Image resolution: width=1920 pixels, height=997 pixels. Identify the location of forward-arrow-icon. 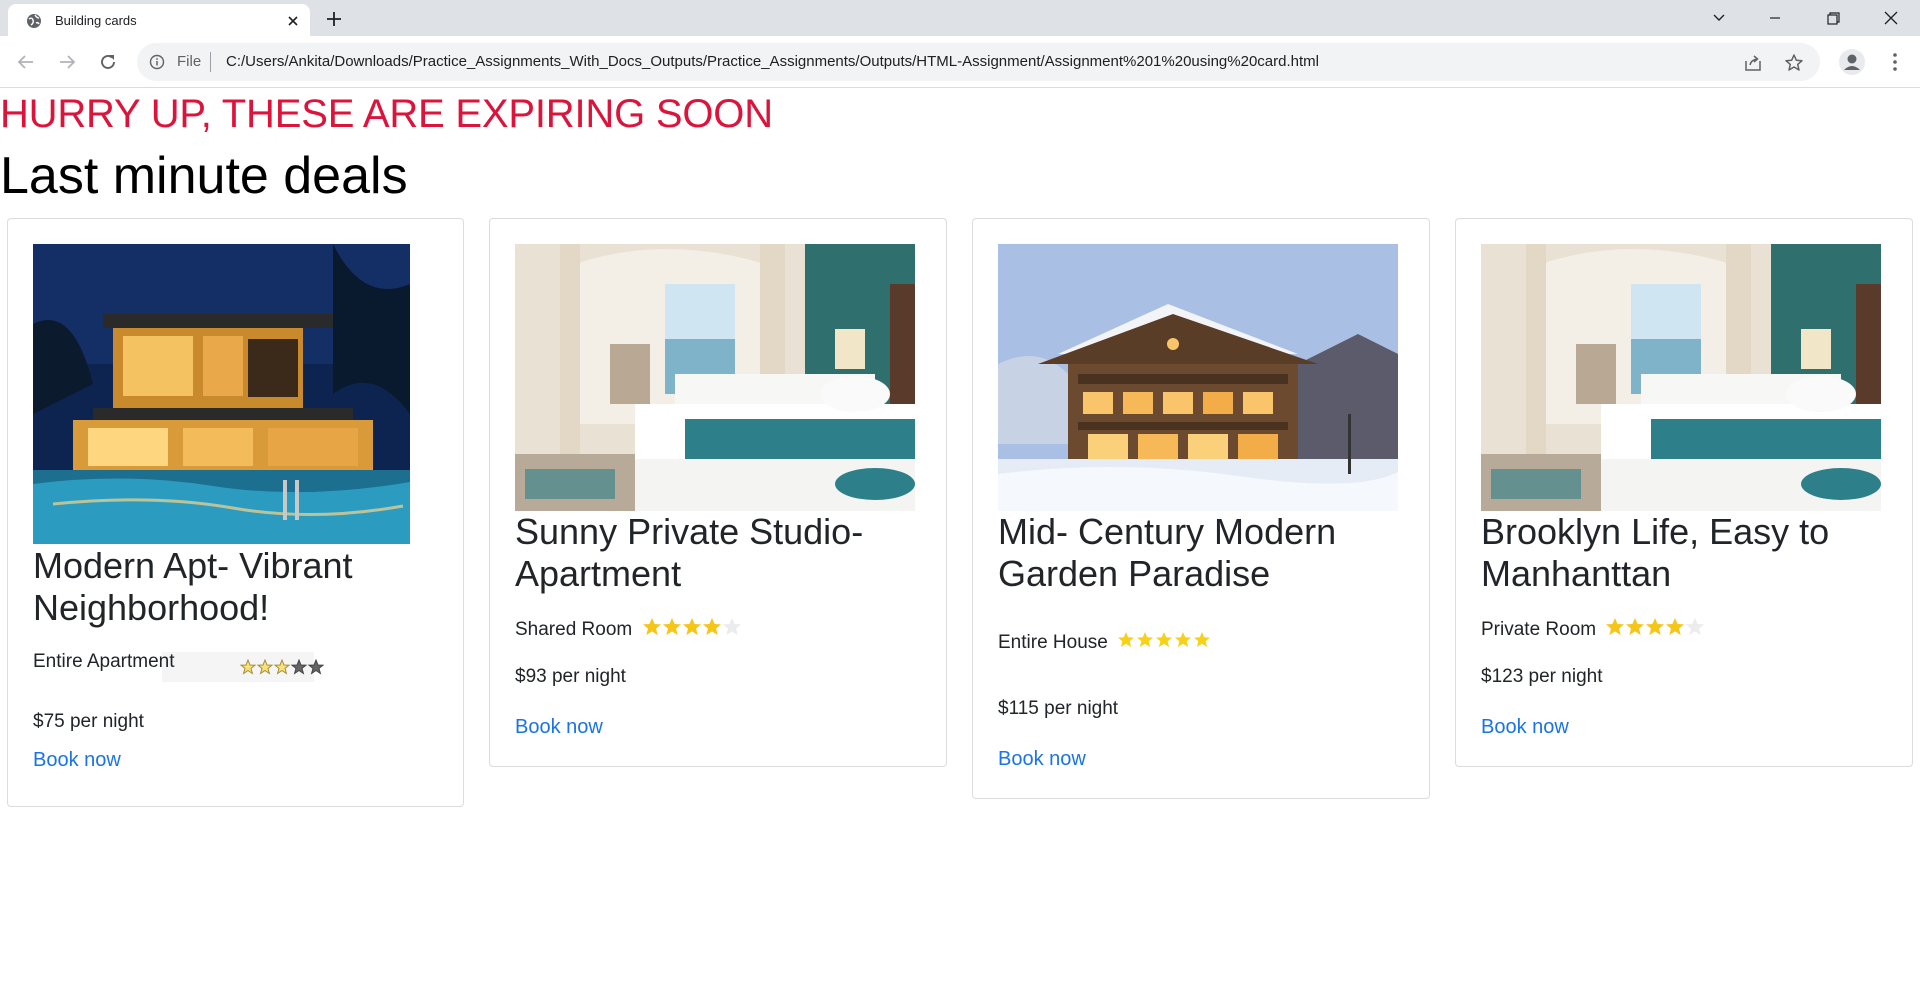
(67, 62).